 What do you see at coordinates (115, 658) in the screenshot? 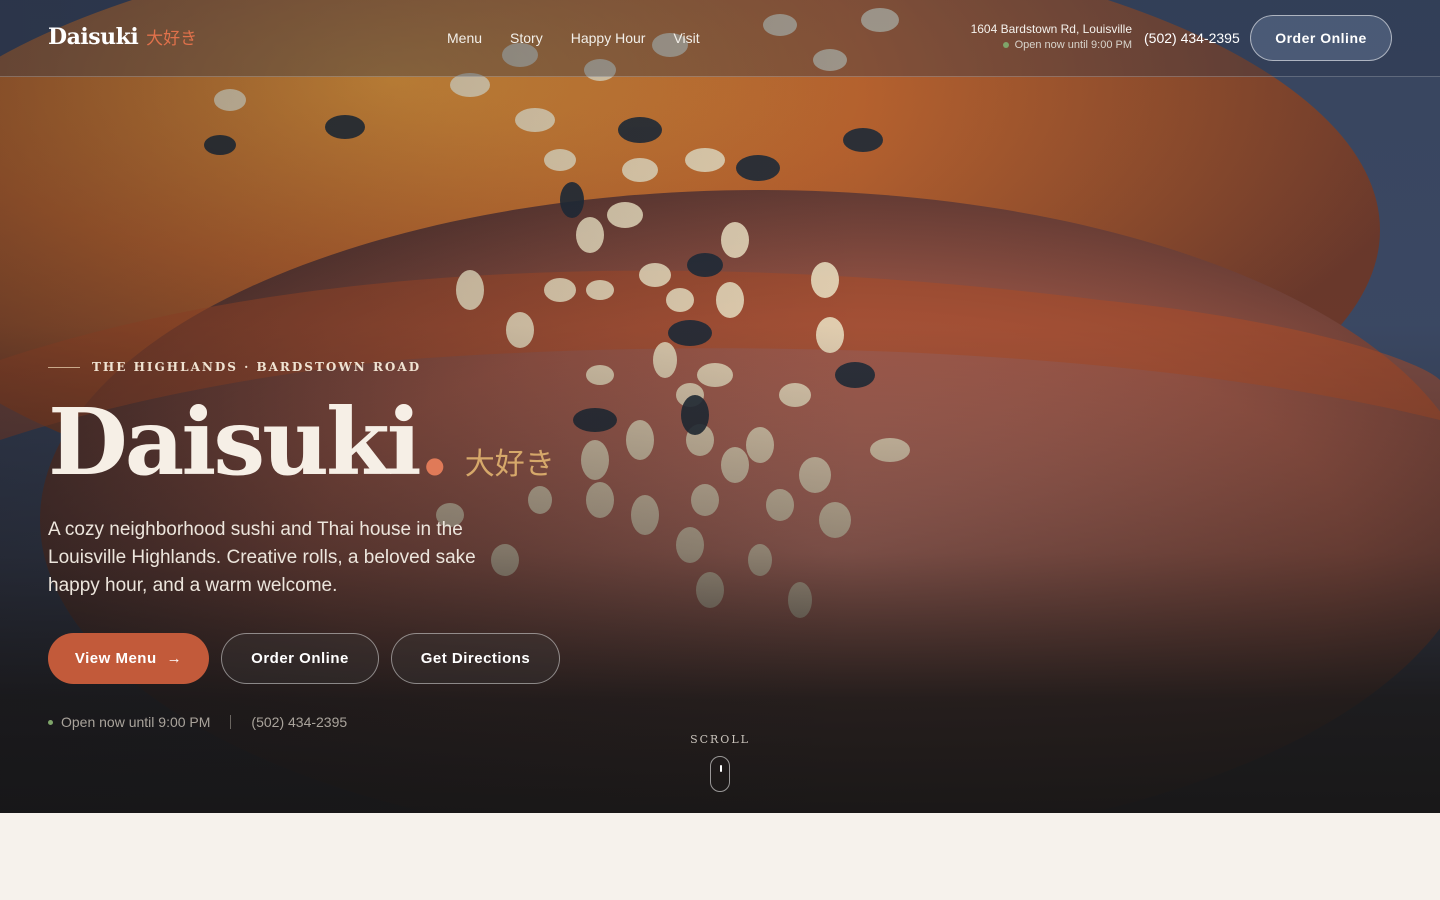
I see `view-menu-label: View Menu` at bounding box center [115, 658].